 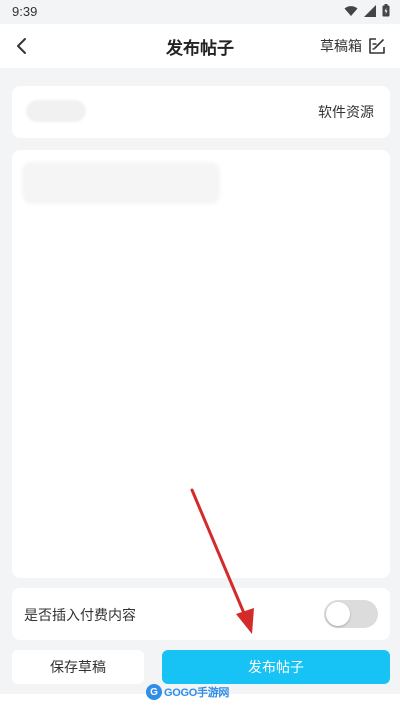 What do you see at coordinates (154, 692) in the screenshot?
I see `watermark-emblem: G` at bounding box center [154, 692].